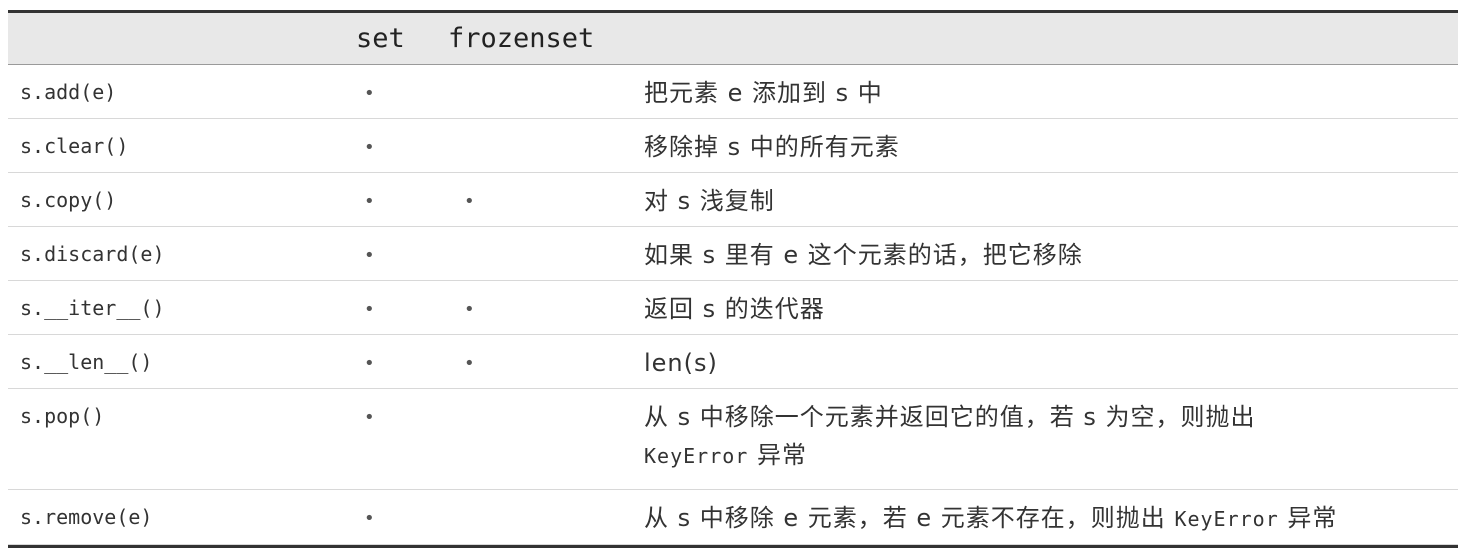 The width and height of the screenshot is (1463, 548). What do you see at coordinates (863, 255) in the screenshot?
I see `method-description: 如果 s 里有 e 这个元素的话，把它移除` at bounding box center [863, 255].